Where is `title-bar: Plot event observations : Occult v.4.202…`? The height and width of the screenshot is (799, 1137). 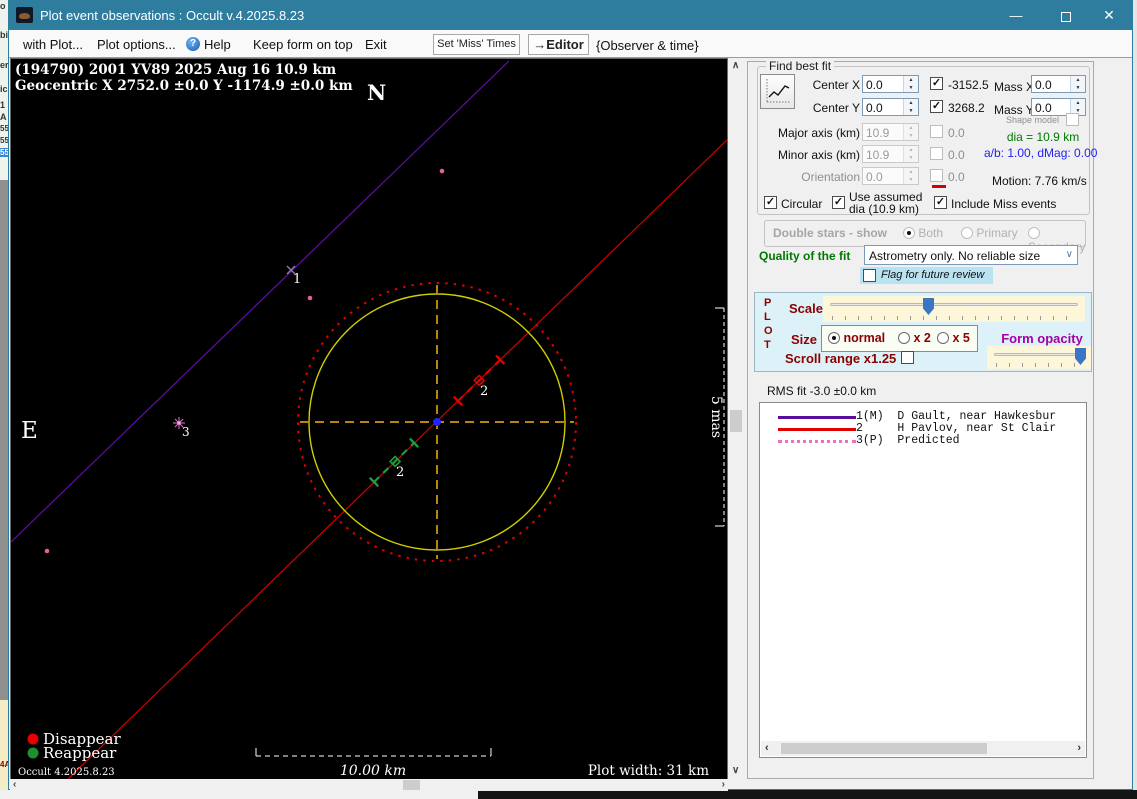 title-bar: Plot event observations : Occult v.4.202… is located at coordinates (570, 15).